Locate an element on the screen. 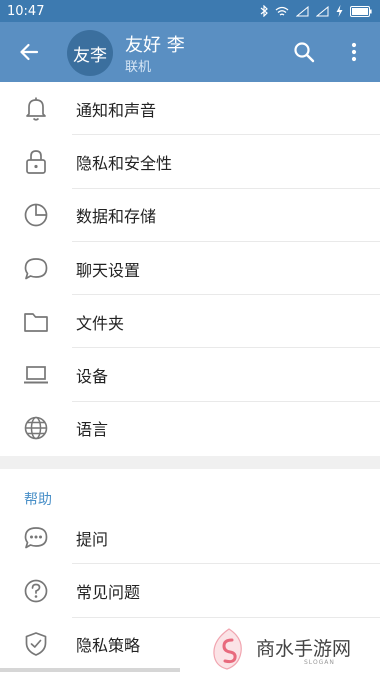 This screenshot has width=380, height=675. app-bar: 友李 友好 李 联机 is located at coordinates (190, 52).